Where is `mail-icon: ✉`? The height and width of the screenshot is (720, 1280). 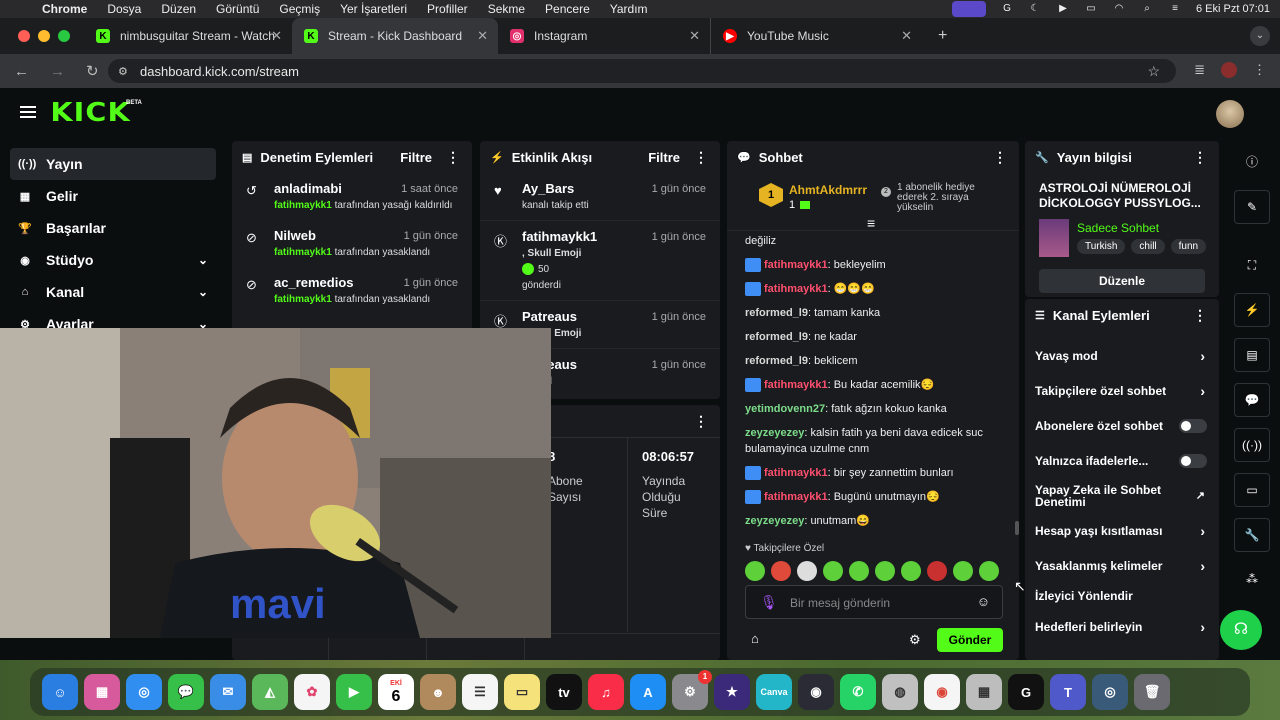
mail-icon: ✉ is located at coordinates (228, 692).